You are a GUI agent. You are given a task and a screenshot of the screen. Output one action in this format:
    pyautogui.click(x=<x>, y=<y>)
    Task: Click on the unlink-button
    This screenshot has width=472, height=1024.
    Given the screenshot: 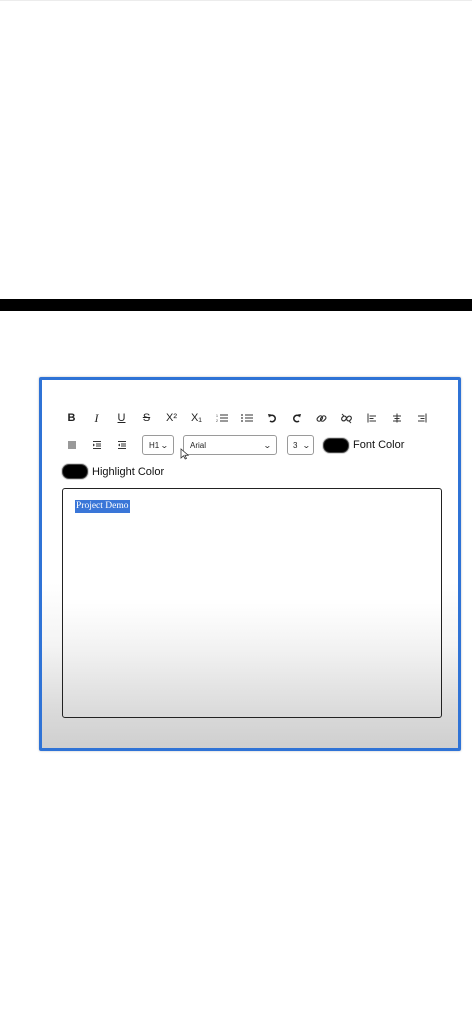 What is the action you would take?
    pyautogui.click(x=346, y=418)
    